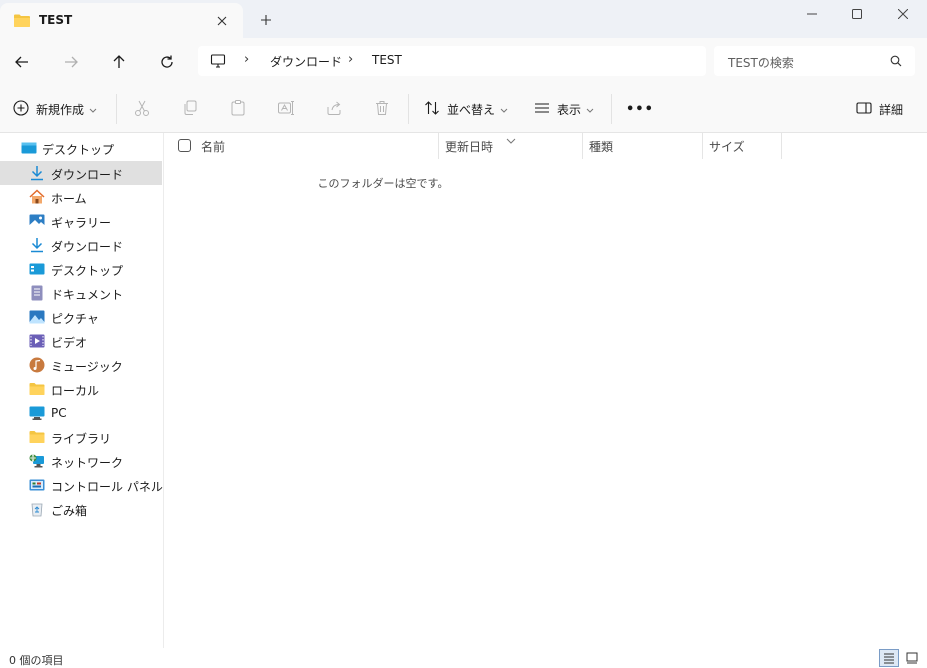 The image size is (927, 668). I want to click on copy-button, so click(190, 109).